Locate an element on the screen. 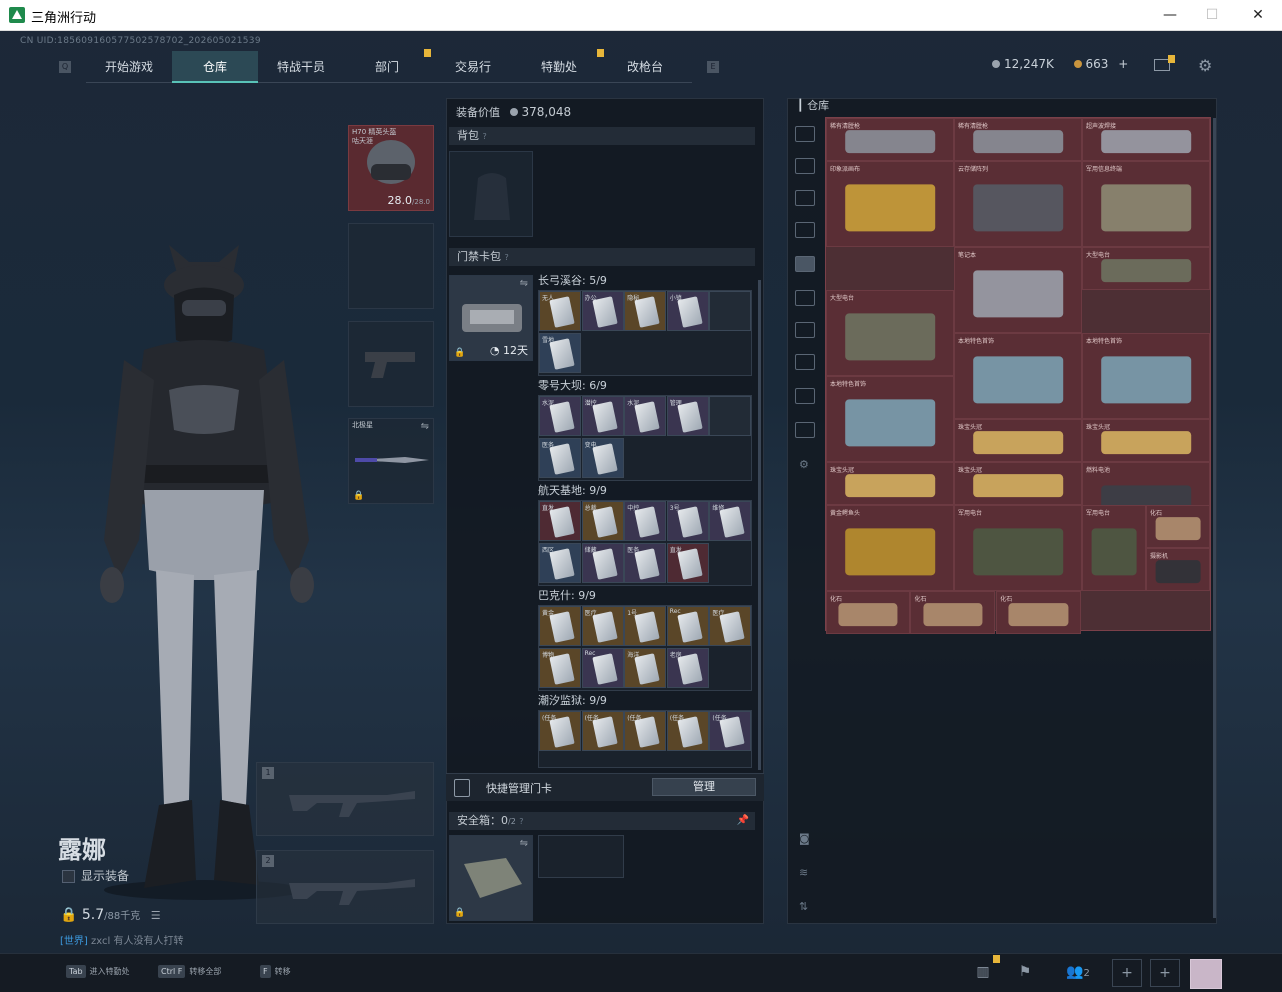 The width and height of the screenshot is (1282, 992). backpack-slot is located at coordinates (491, 194).